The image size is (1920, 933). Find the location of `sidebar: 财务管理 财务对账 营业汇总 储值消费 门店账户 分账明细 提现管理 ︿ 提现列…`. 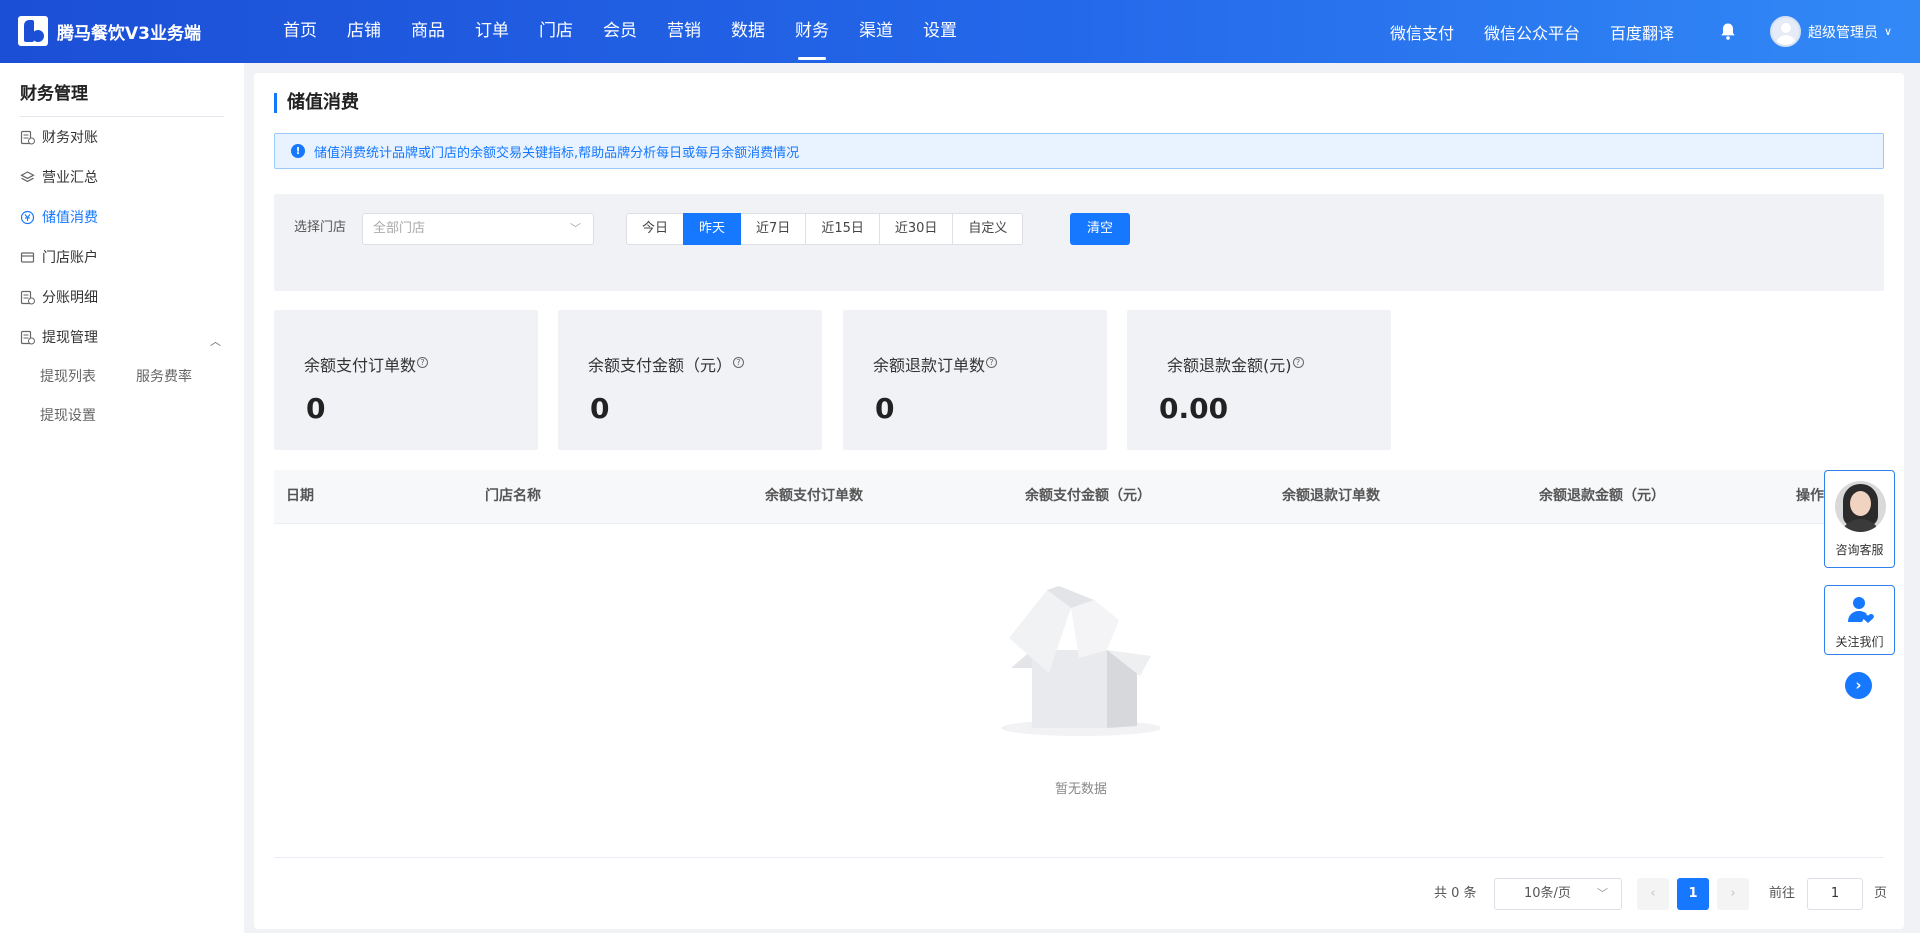

sidebar: 财务管理 财务对账 营业汇总 储值消费 门店账户 分账明细 提现管理 ︿ 提现列… is located at coordinates (122, 498).